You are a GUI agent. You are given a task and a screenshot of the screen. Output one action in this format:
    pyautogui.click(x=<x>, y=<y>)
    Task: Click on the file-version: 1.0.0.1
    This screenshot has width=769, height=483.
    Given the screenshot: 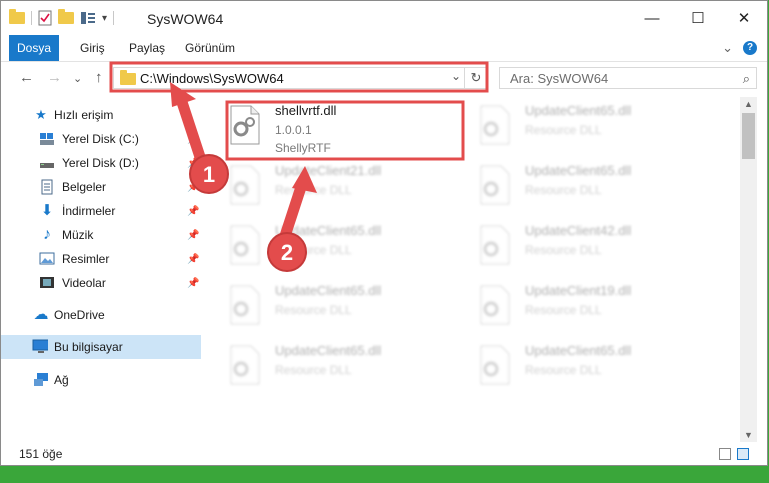 What is the action you would take?
    pyautogui.click(x=293, y=130)
    